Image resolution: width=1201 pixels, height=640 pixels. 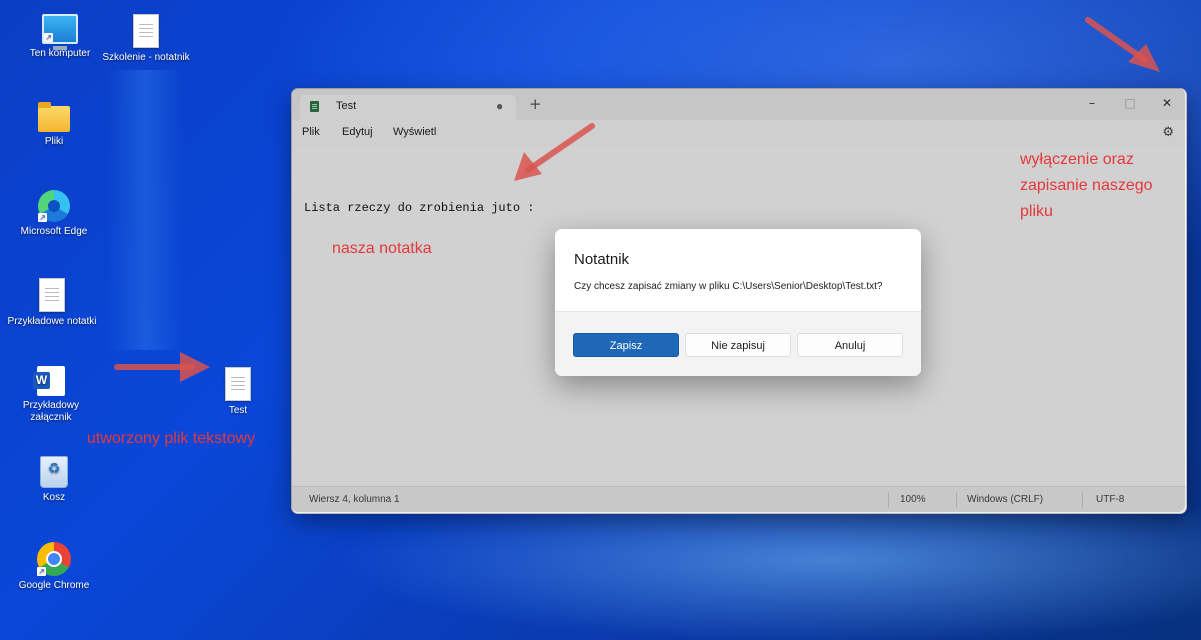 I want to click on annotation-close-save-3: pliku, so click(x=1036, y=211).